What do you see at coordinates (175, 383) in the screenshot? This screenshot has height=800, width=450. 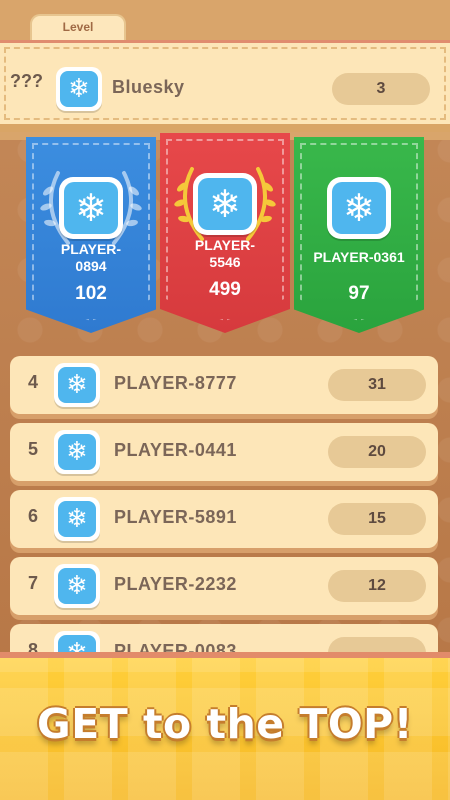 I see `player-name: PLAYER-8777` at bounding box center [175, 383].